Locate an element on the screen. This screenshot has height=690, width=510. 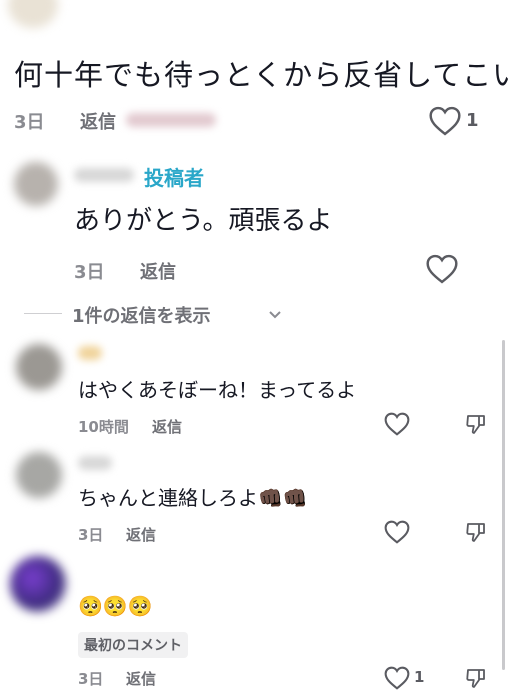
first-comment-badge: 最初のコメント is located at coordinates (133, 645).